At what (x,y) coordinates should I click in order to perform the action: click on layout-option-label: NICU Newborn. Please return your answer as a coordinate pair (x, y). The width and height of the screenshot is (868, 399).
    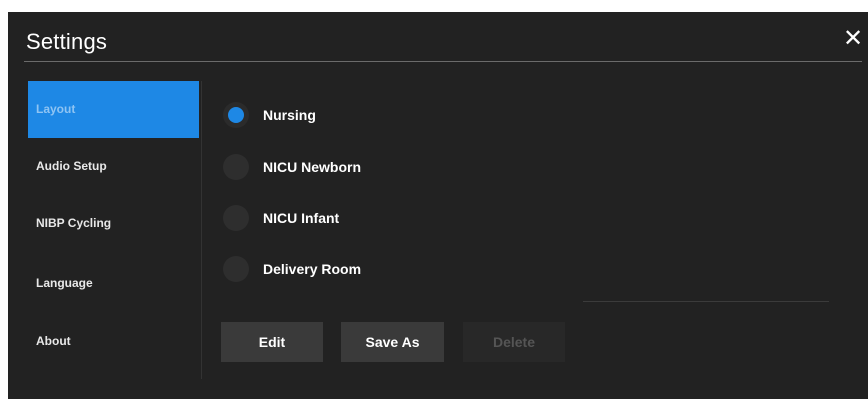
    Looking at the image, I should click on (312, 167).